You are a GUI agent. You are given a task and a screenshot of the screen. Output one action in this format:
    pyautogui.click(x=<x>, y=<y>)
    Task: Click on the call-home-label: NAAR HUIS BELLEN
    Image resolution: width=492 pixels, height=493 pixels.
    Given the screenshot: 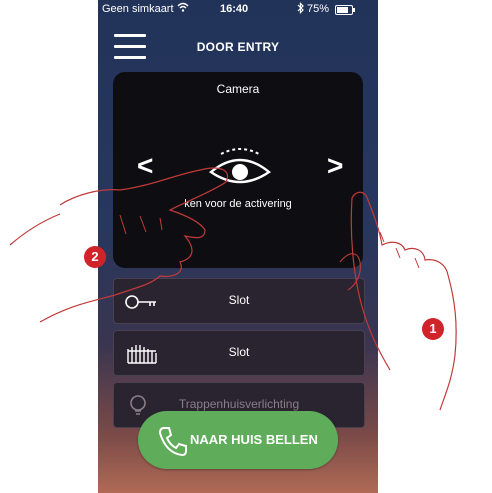 What is the action you would take?
    pyautogui.click(x=254, y=439)
    